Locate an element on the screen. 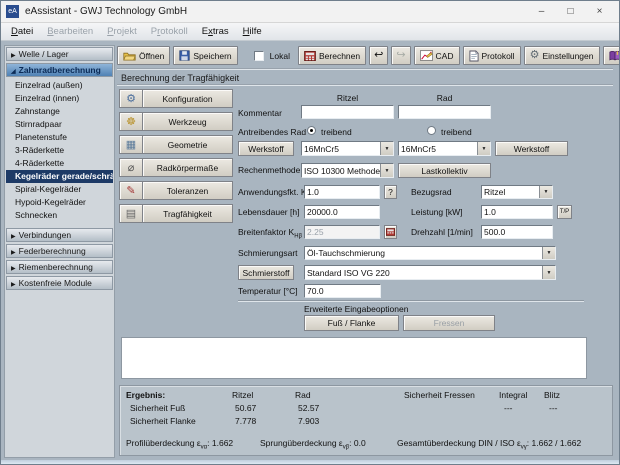  result-value: 50.67 is located at coordinates (246, 408).